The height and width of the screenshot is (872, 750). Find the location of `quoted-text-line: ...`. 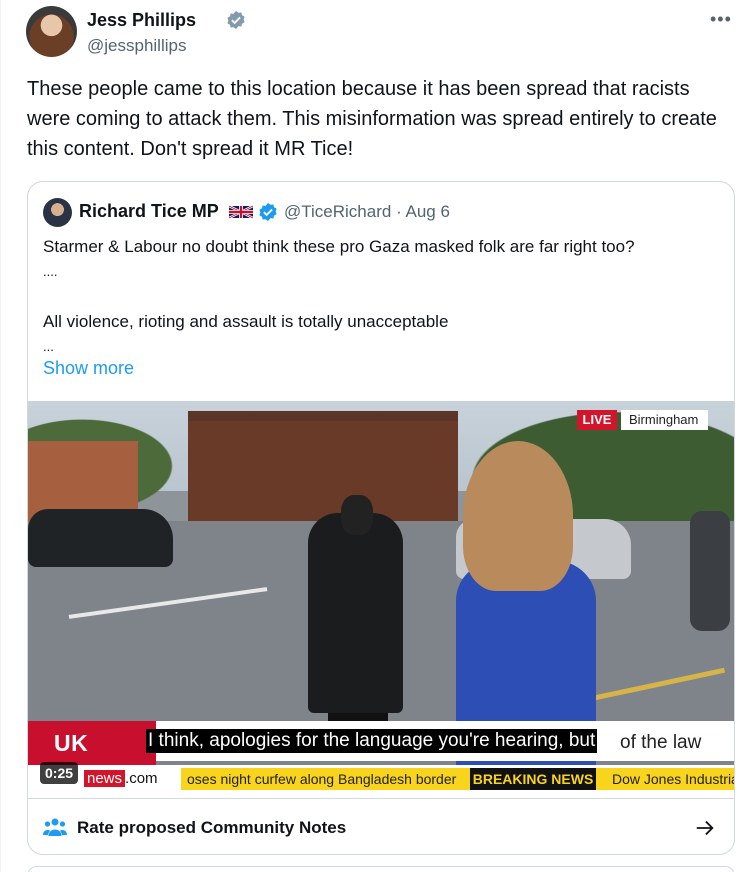

quoted-text-line: ... is located at coordinates (48, 346).